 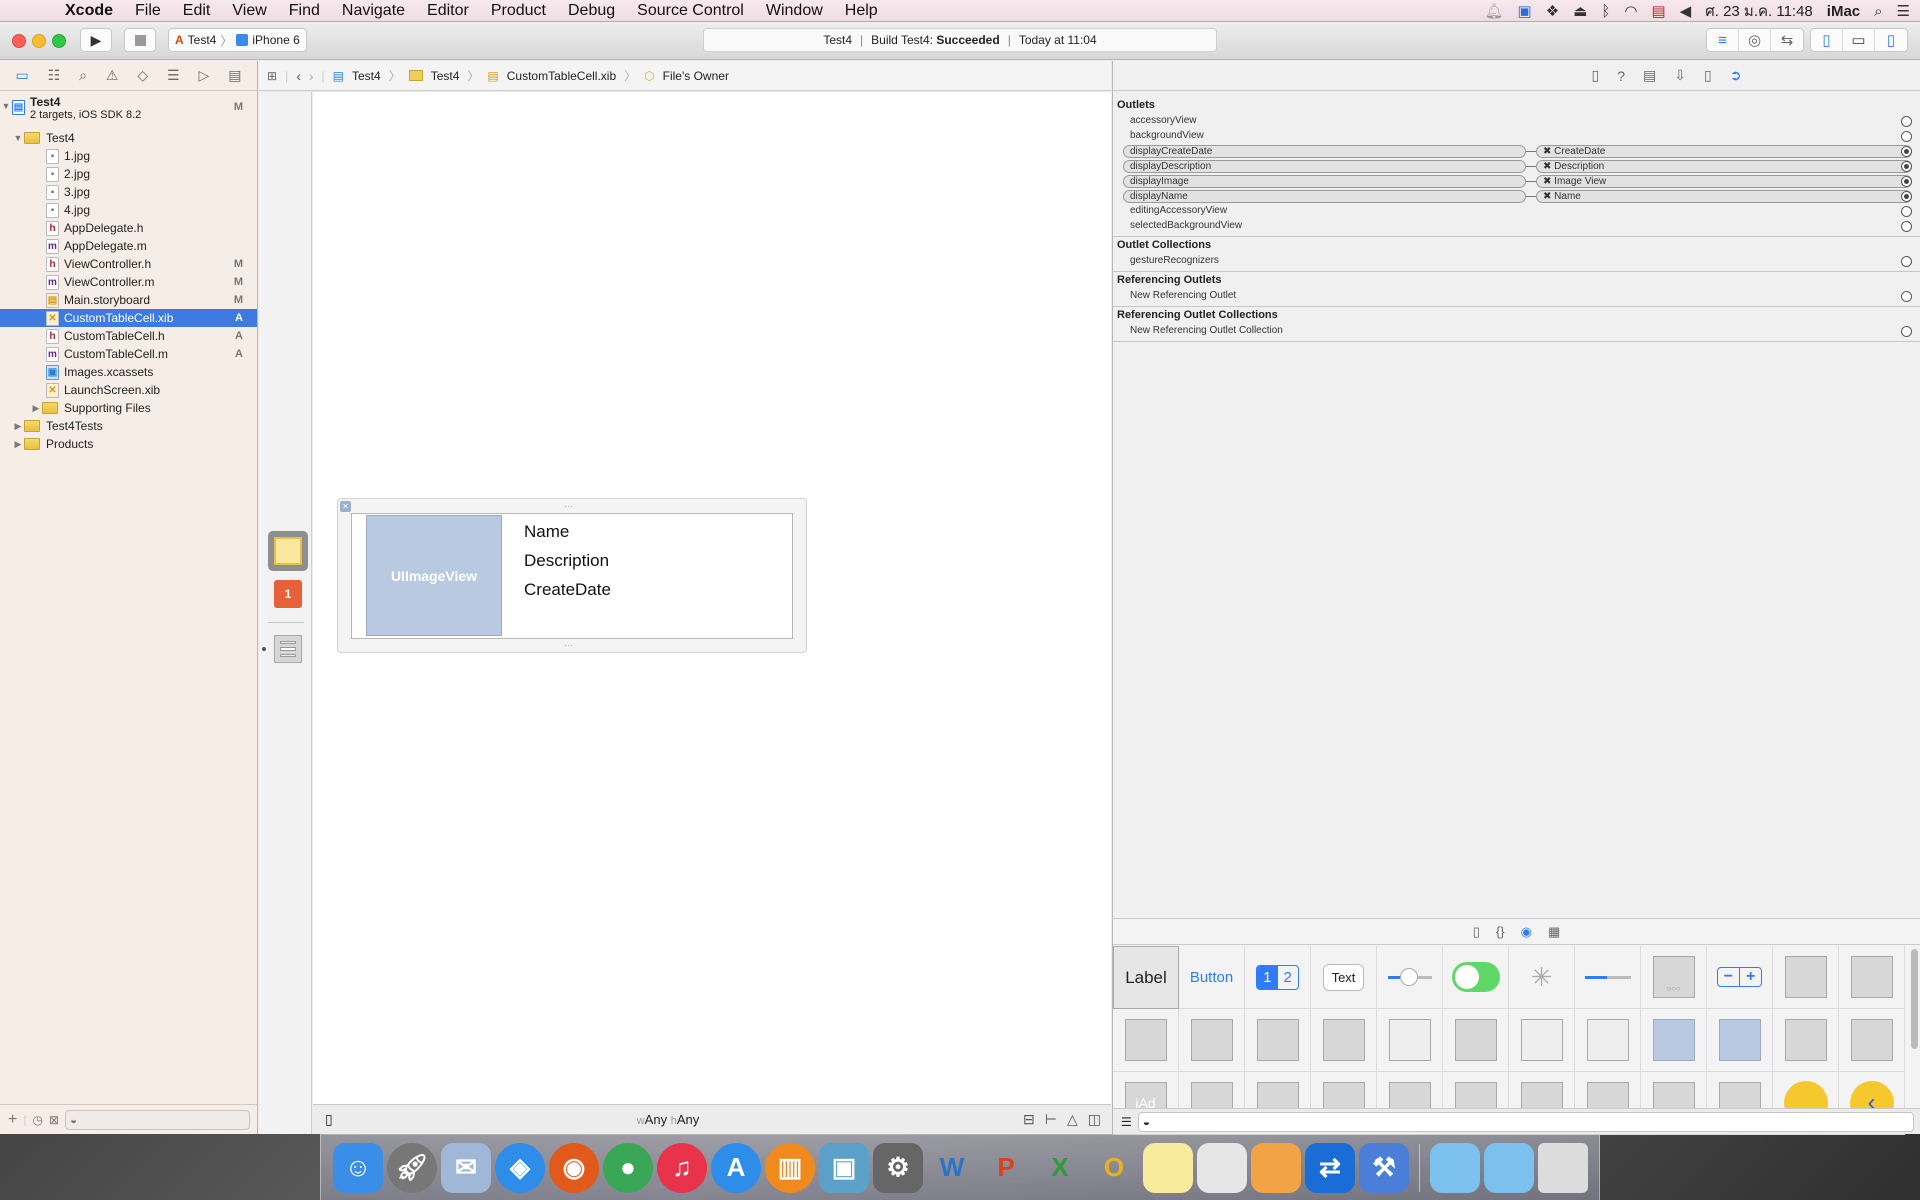 What do you see at coordinates (1476, 977) in the screenshot?
I see `library-item-switch` at bounding box center [1476, 977].